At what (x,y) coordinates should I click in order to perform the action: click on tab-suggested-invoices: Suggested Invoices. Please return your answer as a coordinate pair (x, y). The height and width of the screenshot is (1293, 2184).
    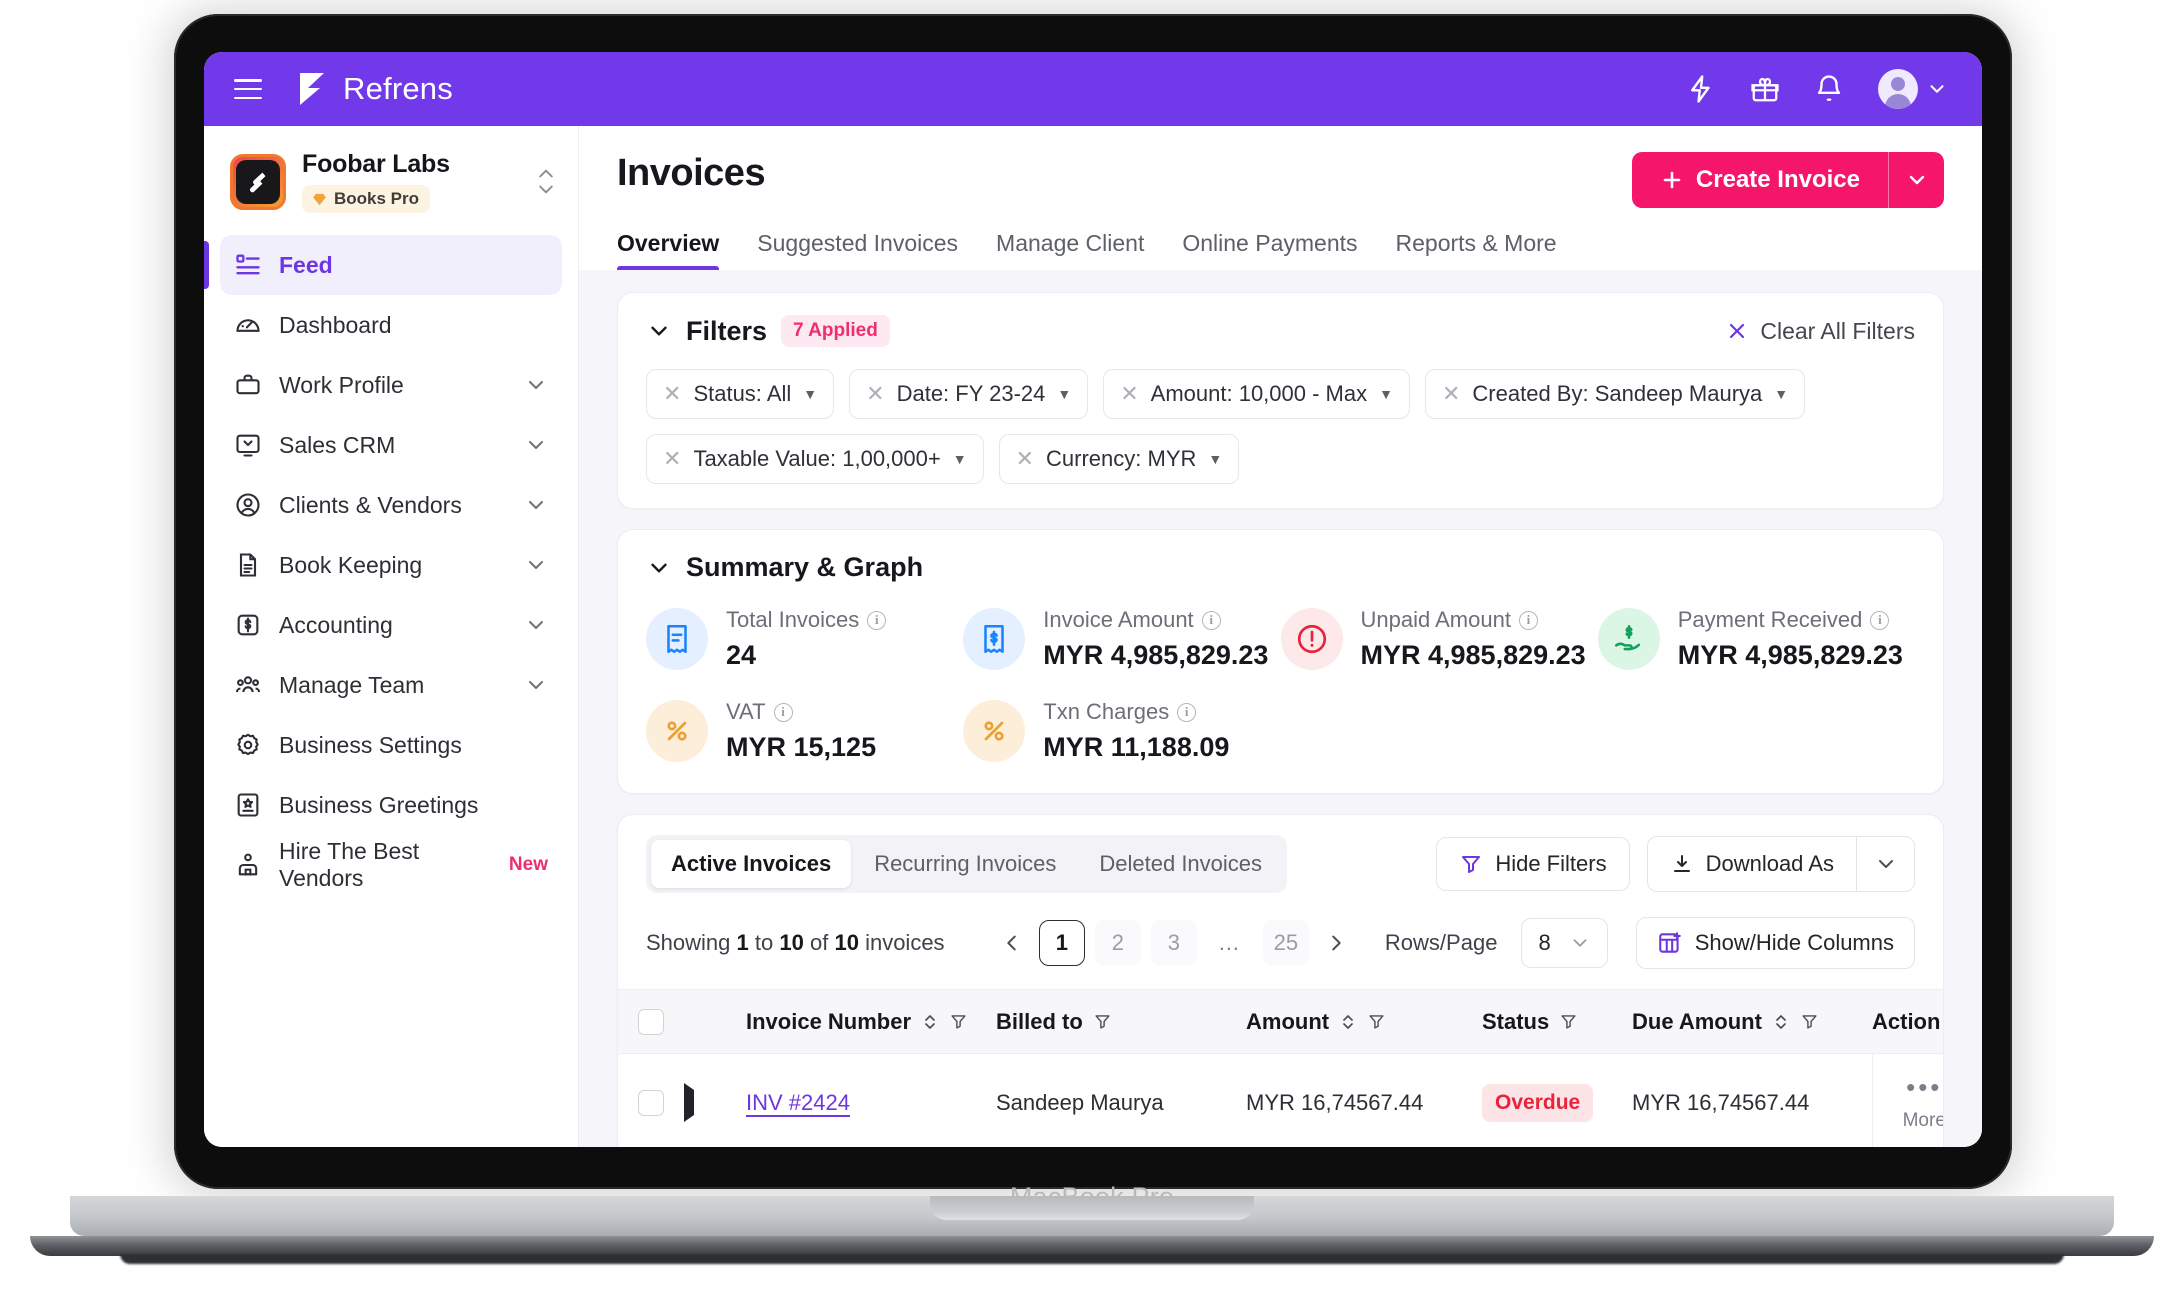
    Looking at the image, I should click on (857, 250).